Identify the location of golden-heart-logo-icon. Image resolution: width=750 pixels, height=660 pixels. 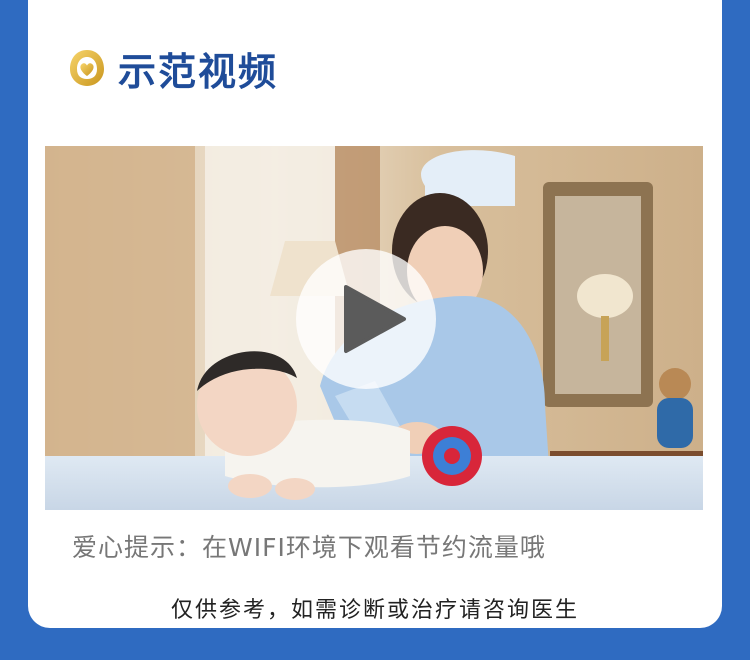
(87, 68).